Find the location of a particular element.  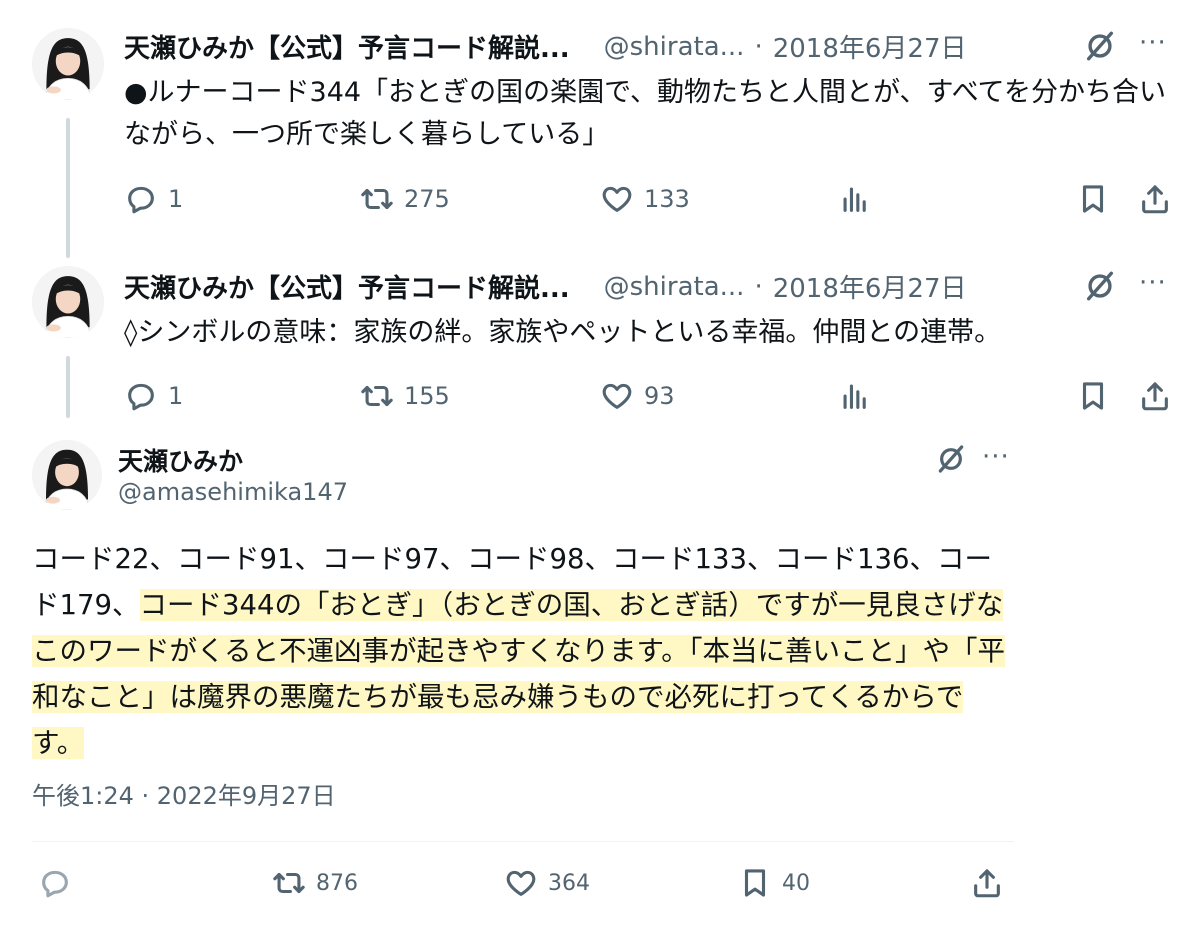

reply-button is located at coordinates (55, 883).